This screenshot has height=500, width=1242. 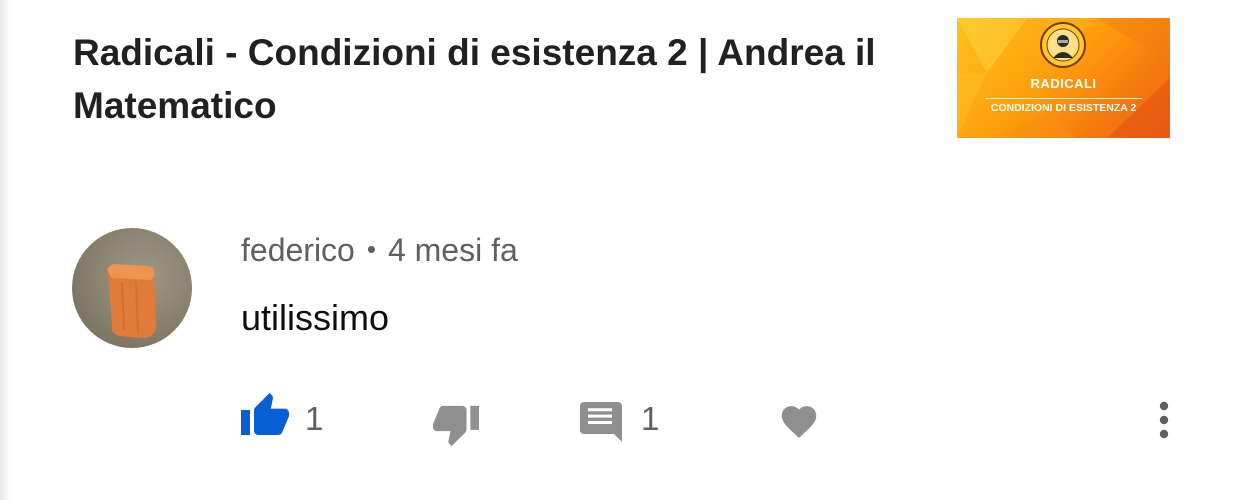 What do you see at coordinates (5, 250) in the screenshot?
I see `screen-edge-shadow` at bounding box center [5, 250].